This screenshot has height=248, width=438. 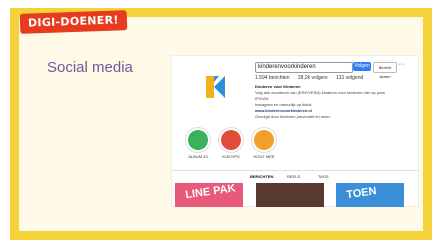 What do you see at coordinates (290, 187) in the screenshot?
I see `post-thumbnail-text` at bounding box center [290, 187].